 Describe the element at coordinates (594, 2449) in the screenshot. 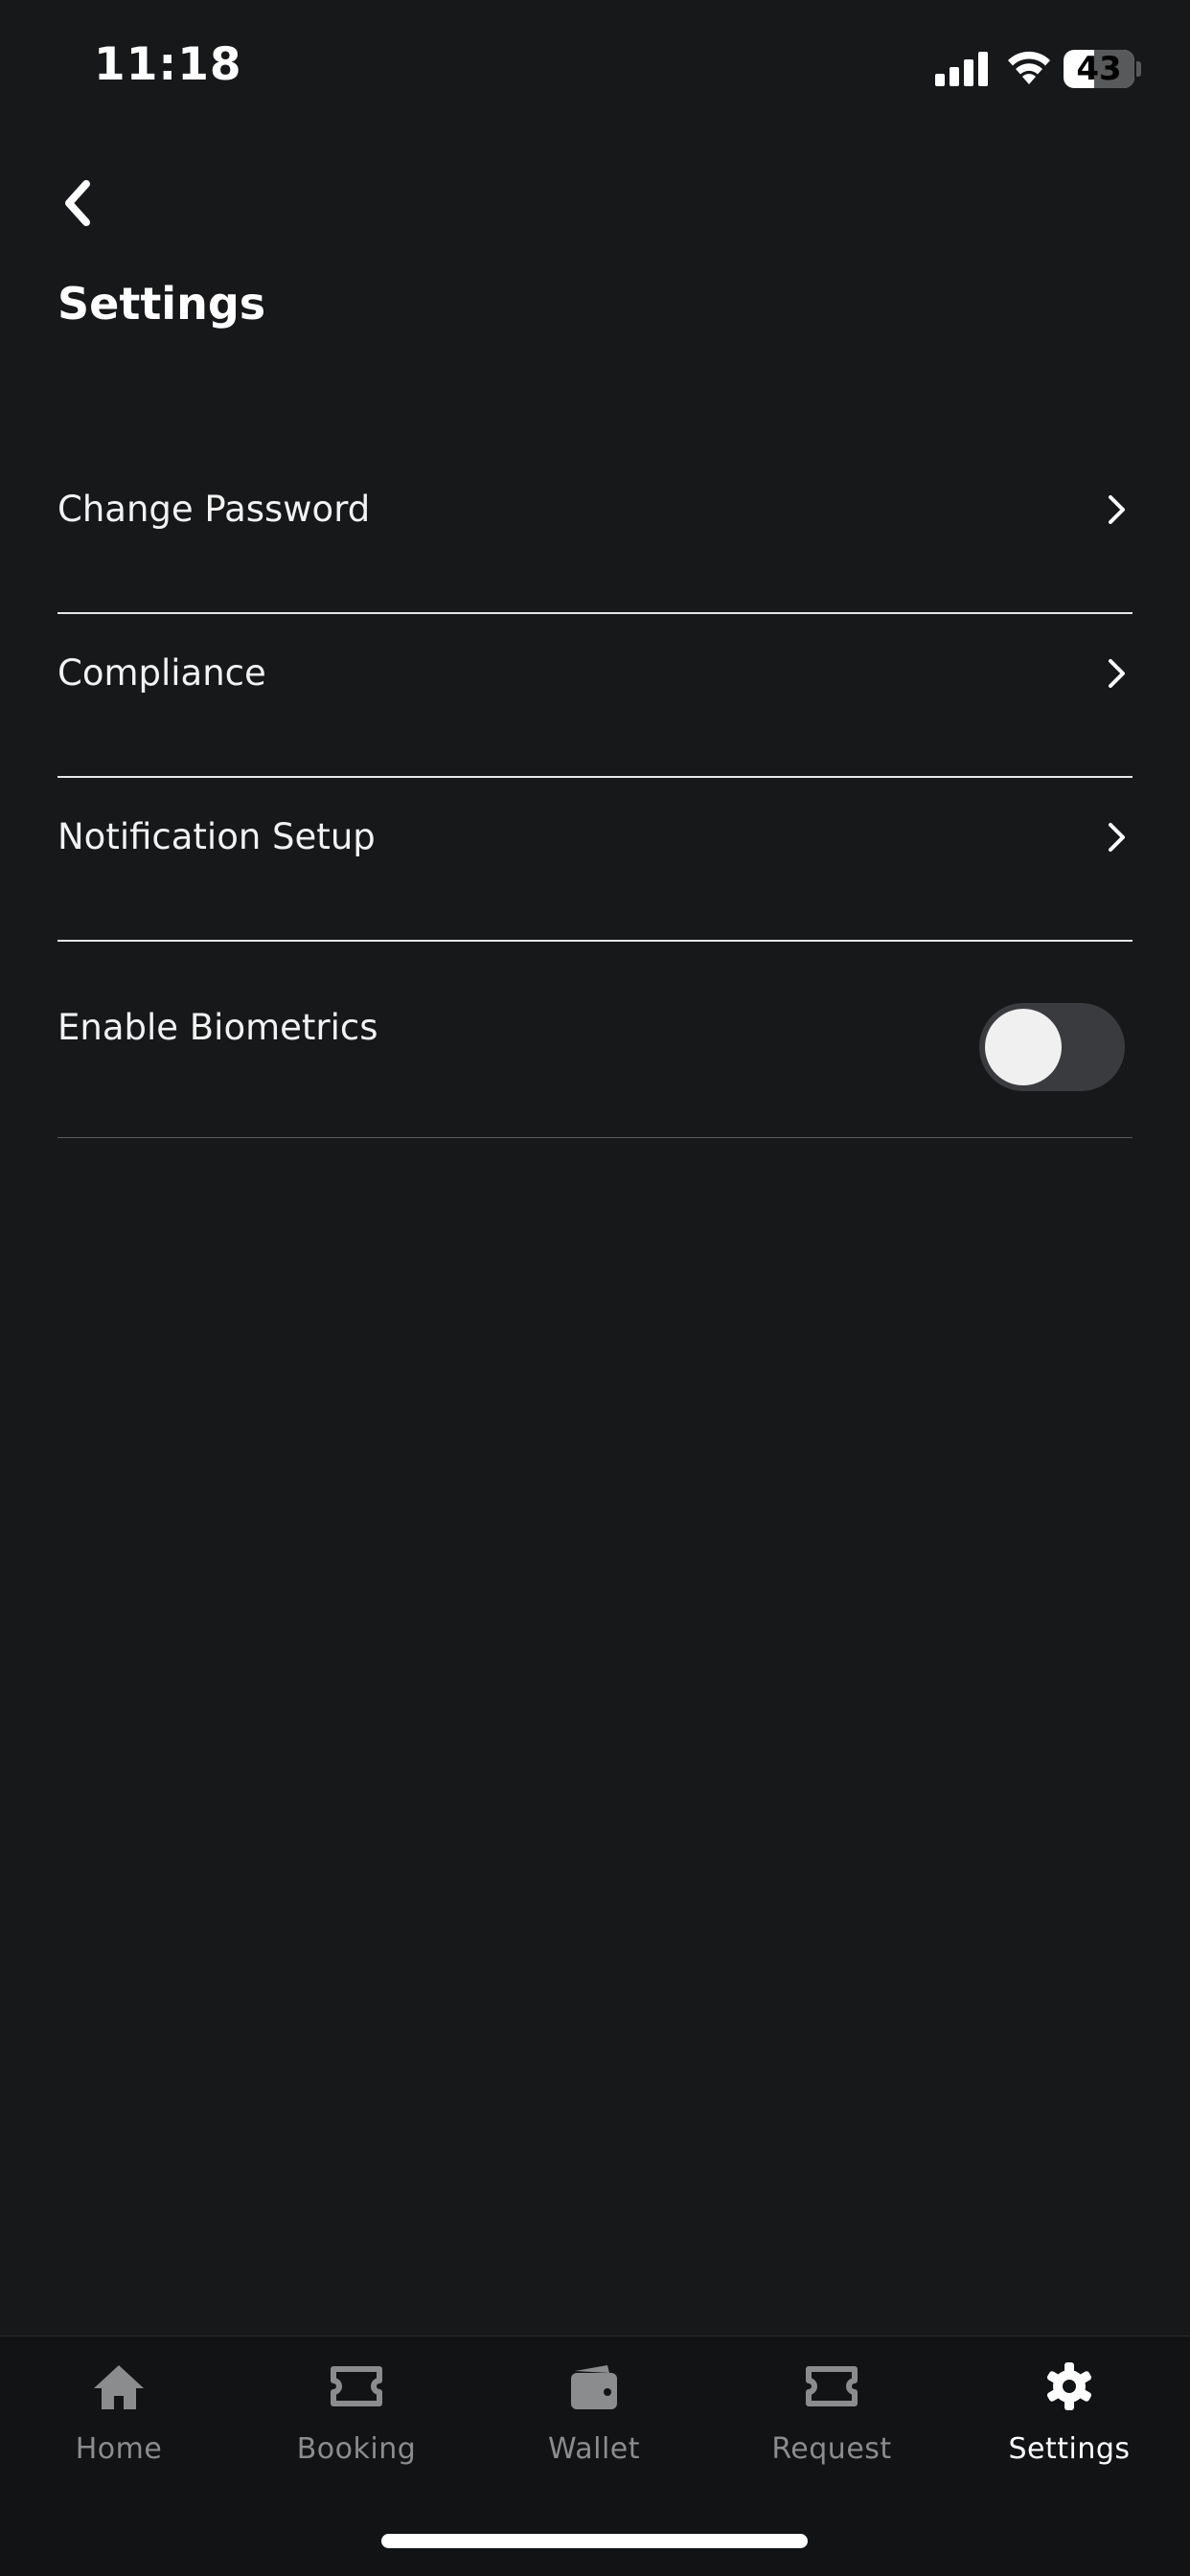

I see `tab-label: Wallet` at that location.